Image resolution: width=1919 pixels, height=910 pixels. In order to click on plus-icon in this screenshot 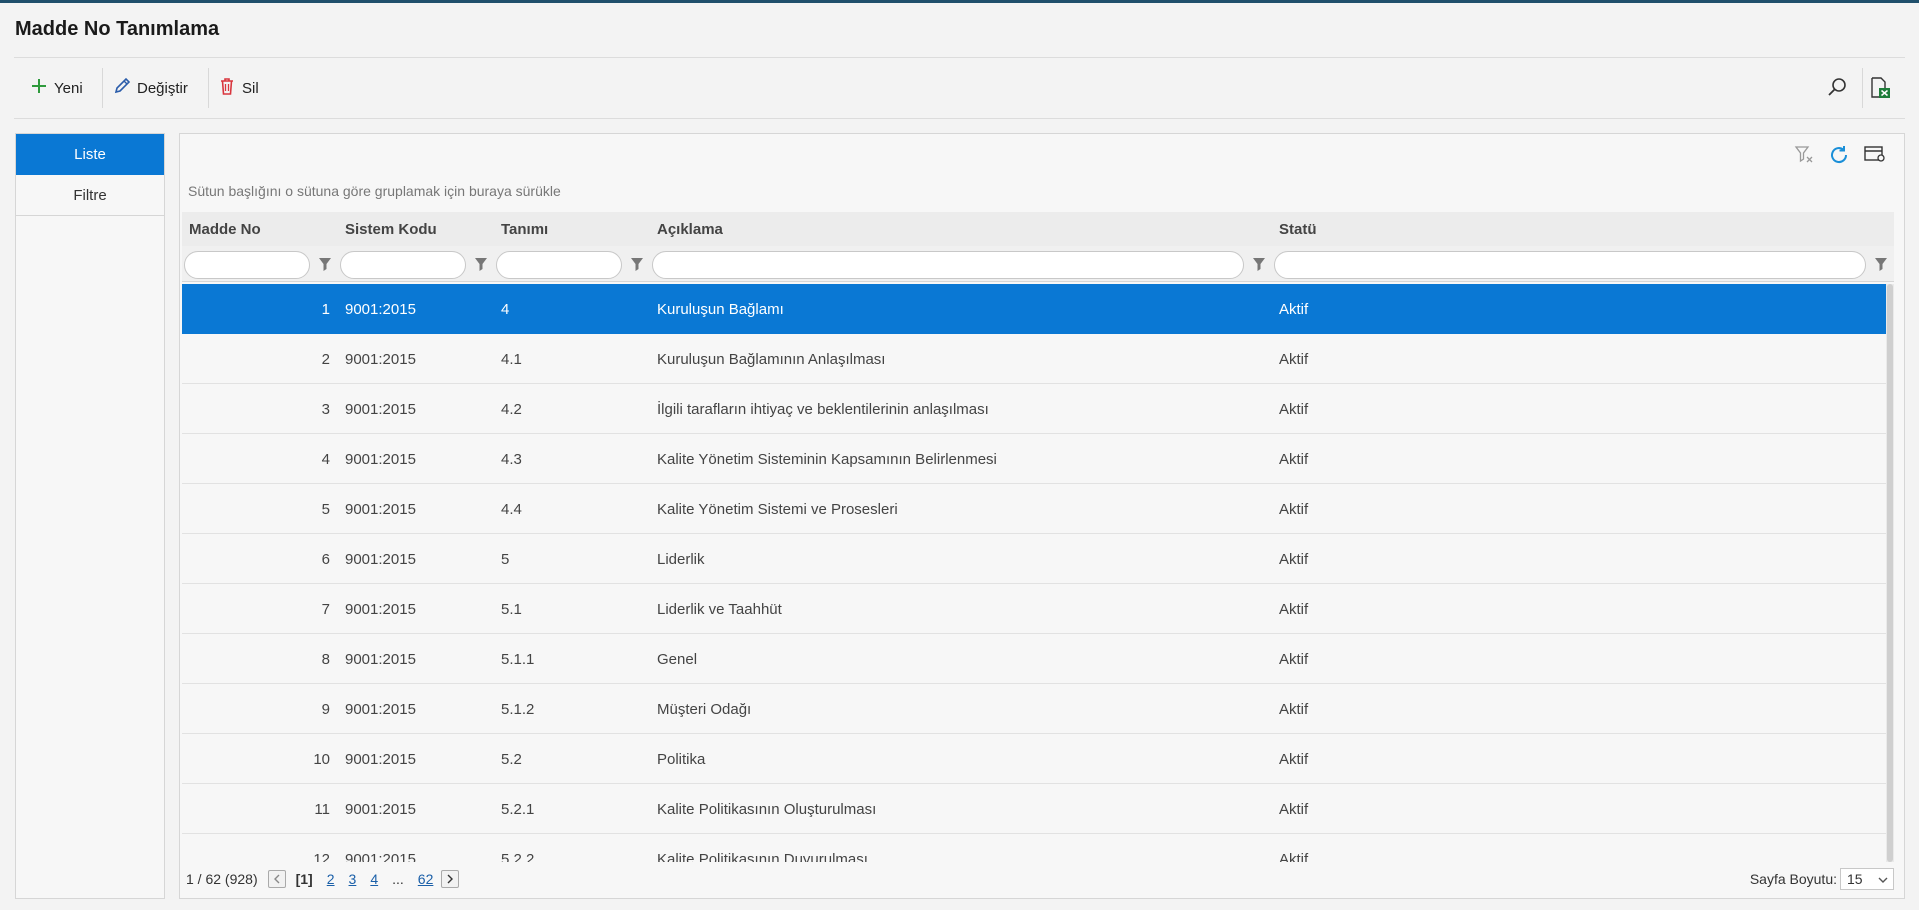, I will do `click(42, 88)`.